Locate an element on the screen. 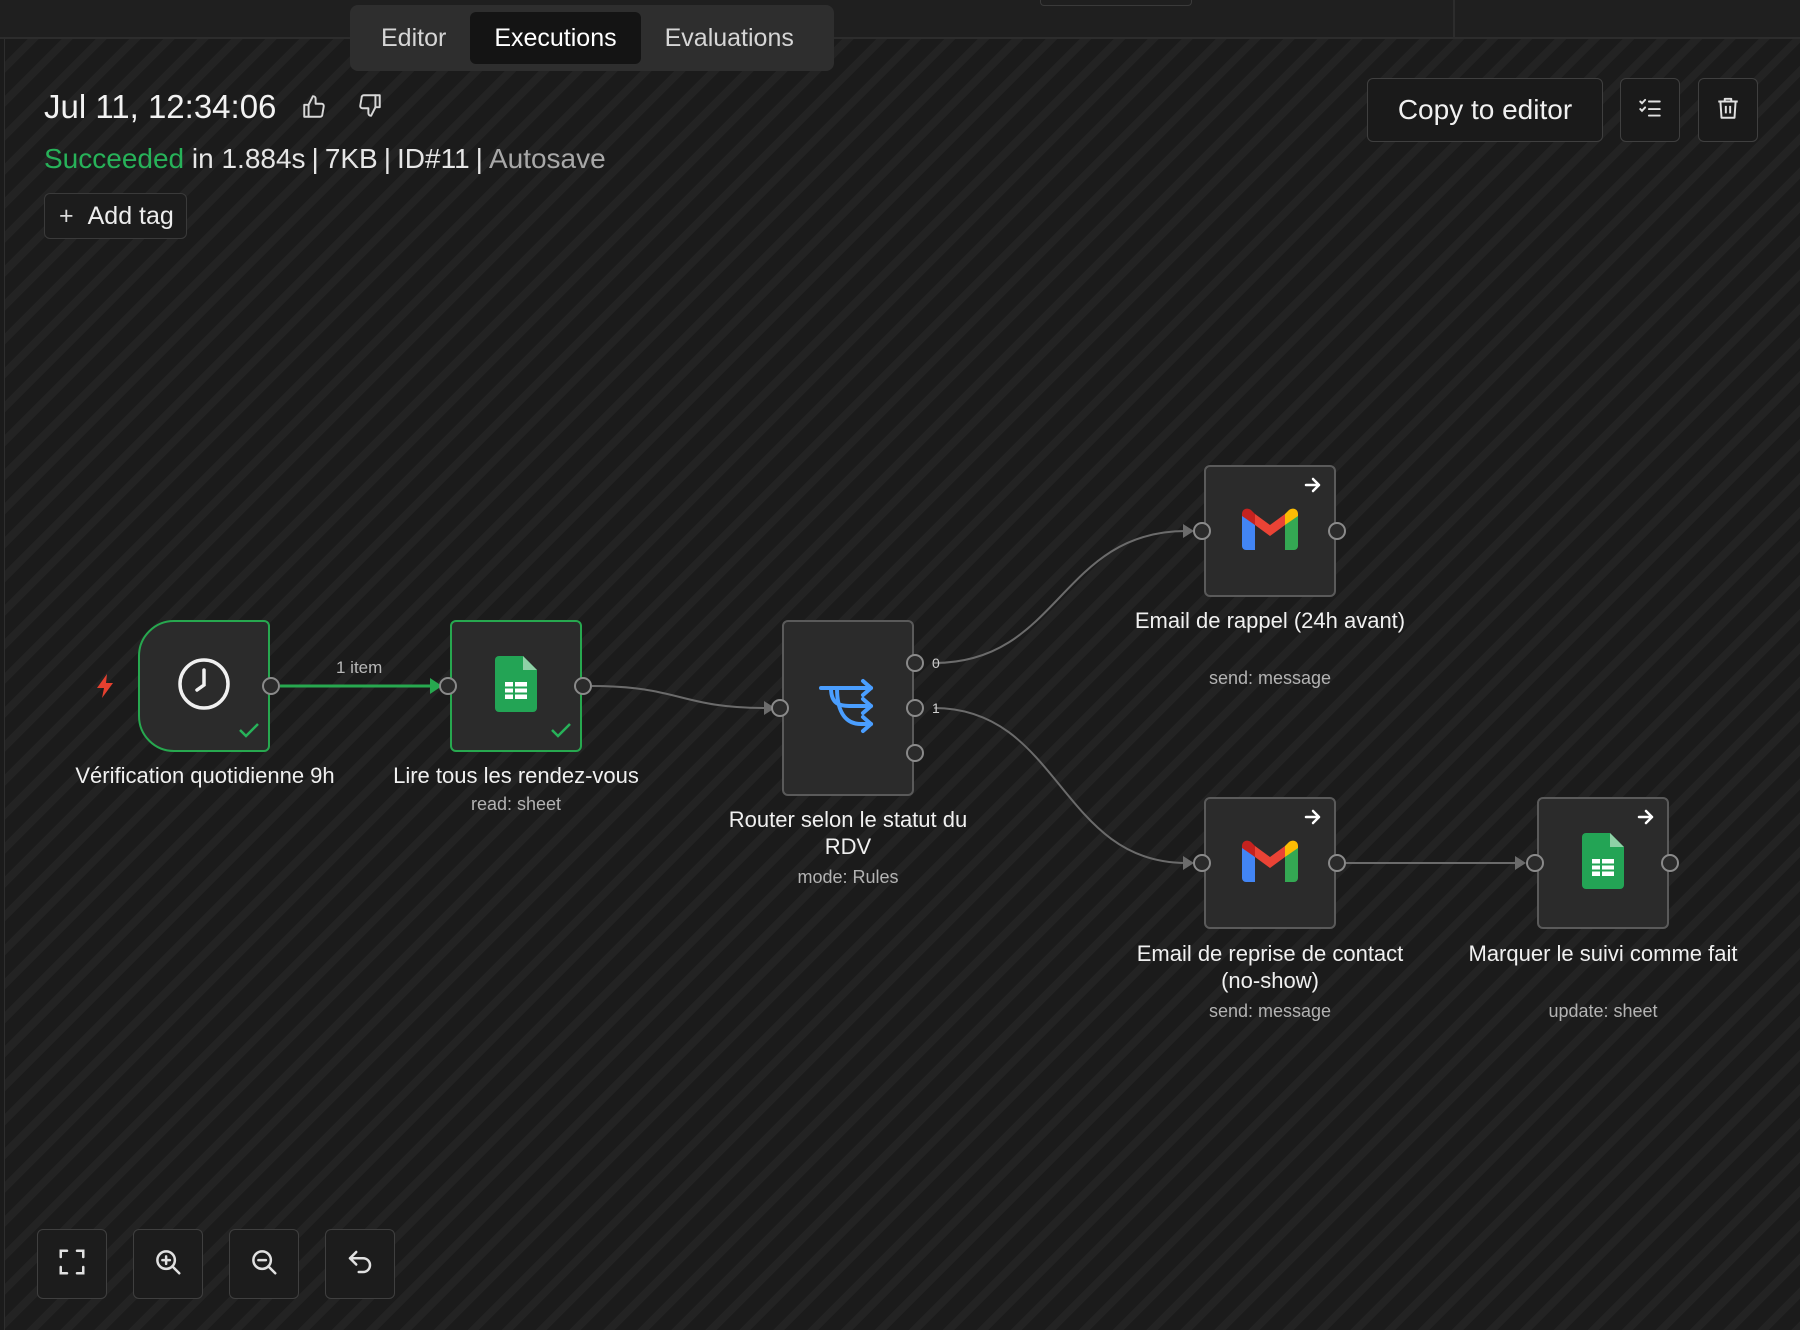 Image resolution: width=1800 pixels, height=1330 pixels. fit-view-button is located at coordinates (72, 1264).